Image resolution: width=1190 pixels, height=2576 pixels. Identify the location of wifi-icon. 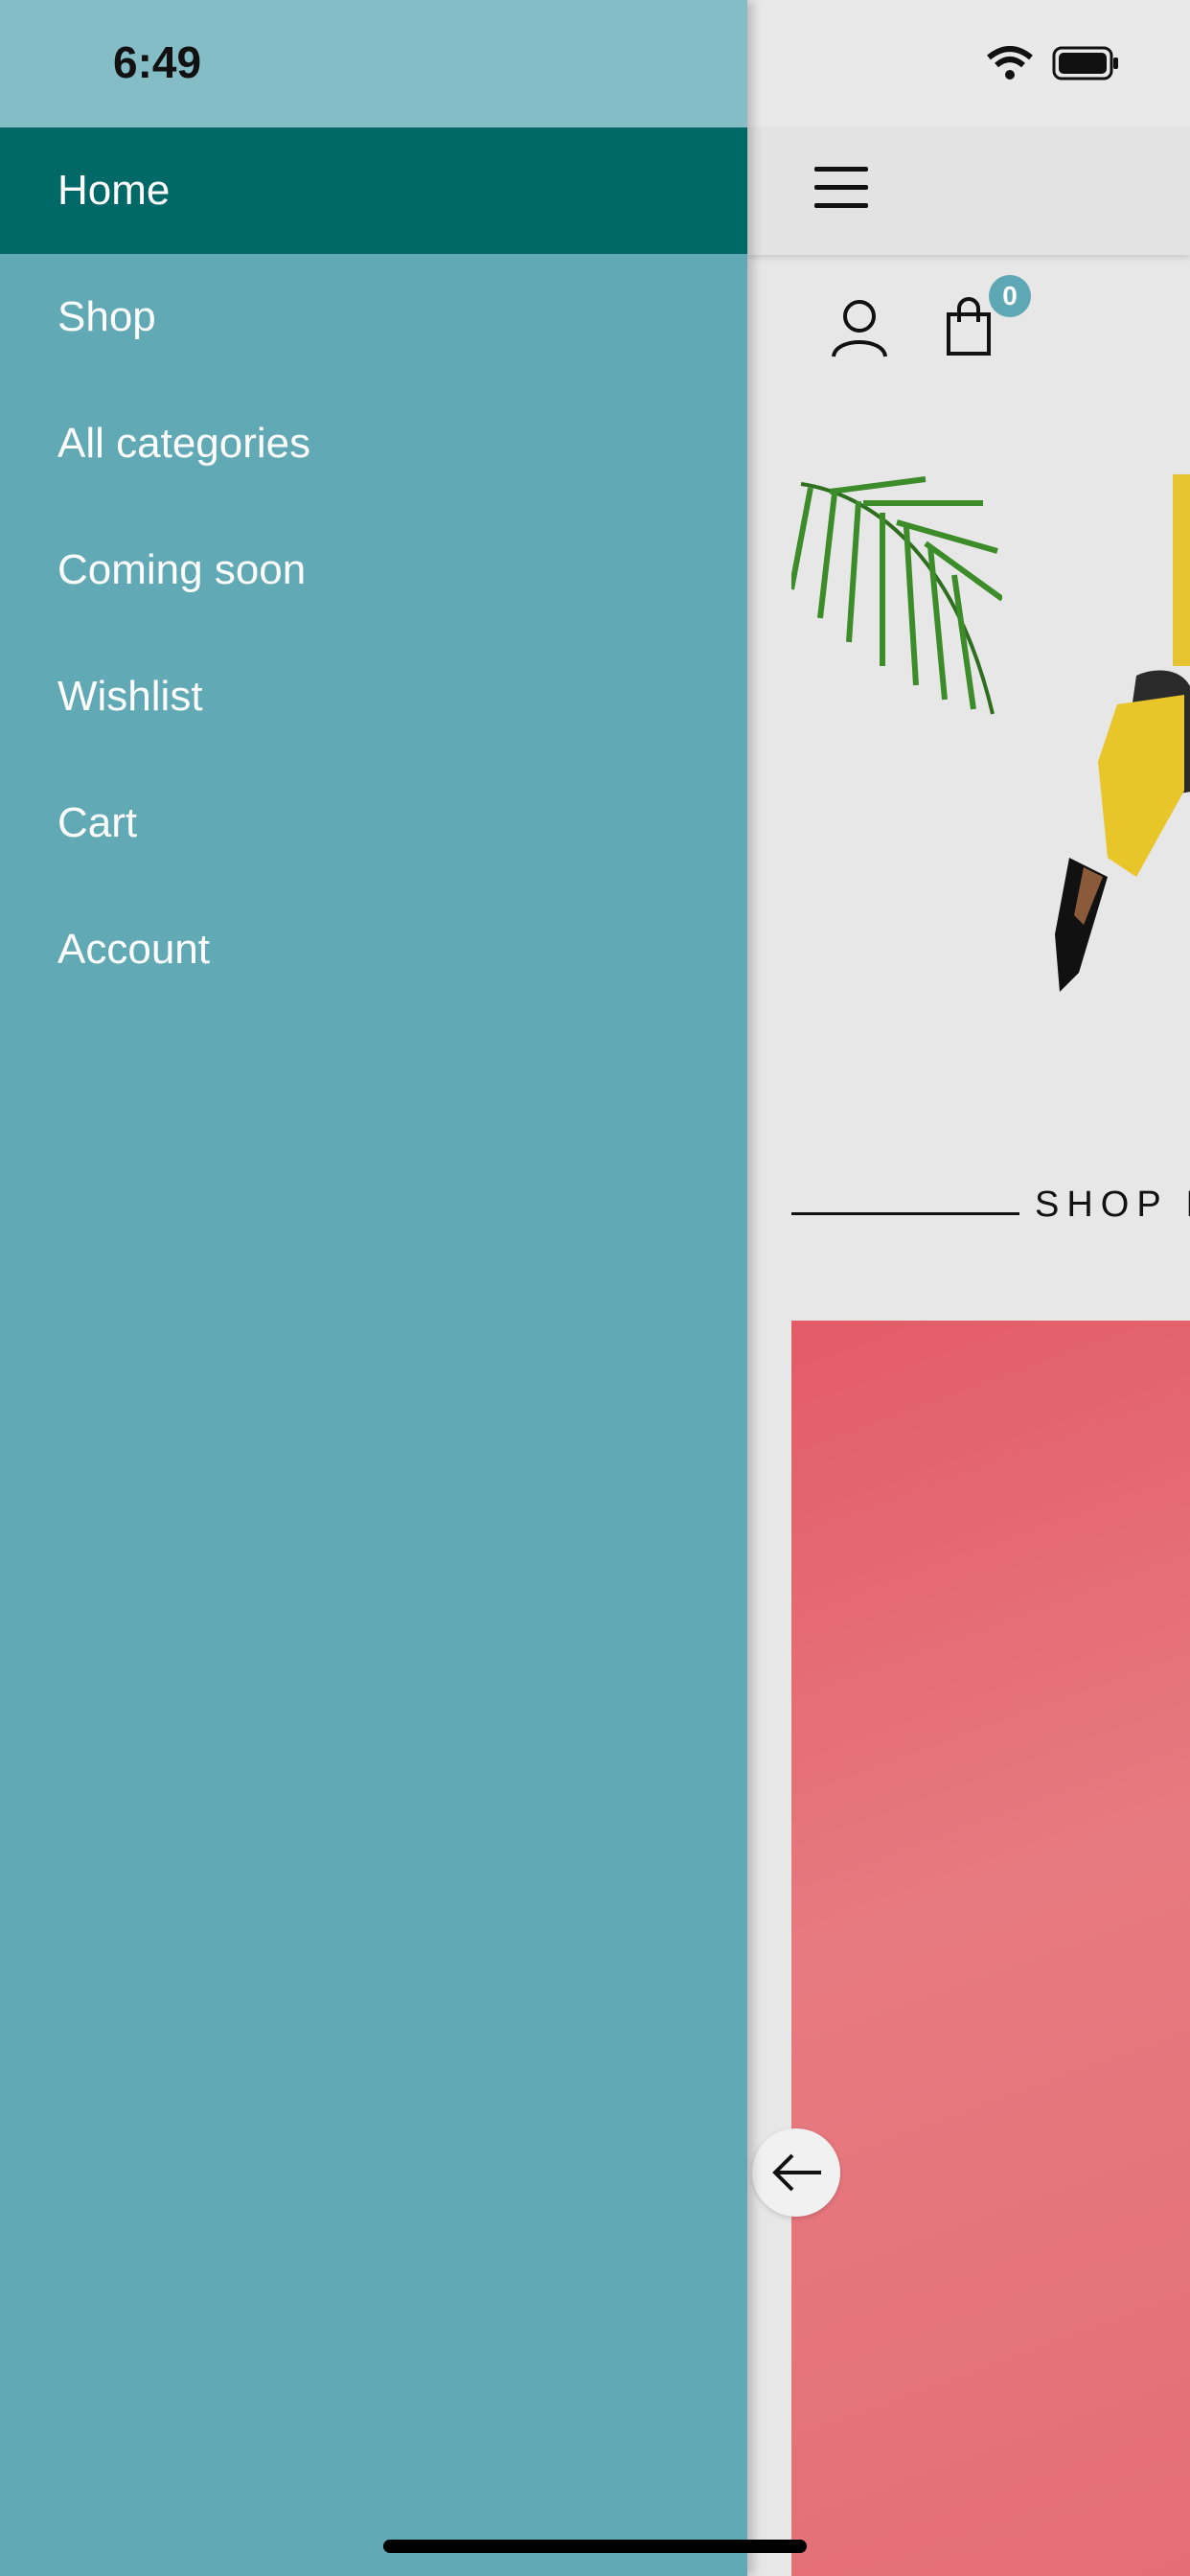
(1010, 63).